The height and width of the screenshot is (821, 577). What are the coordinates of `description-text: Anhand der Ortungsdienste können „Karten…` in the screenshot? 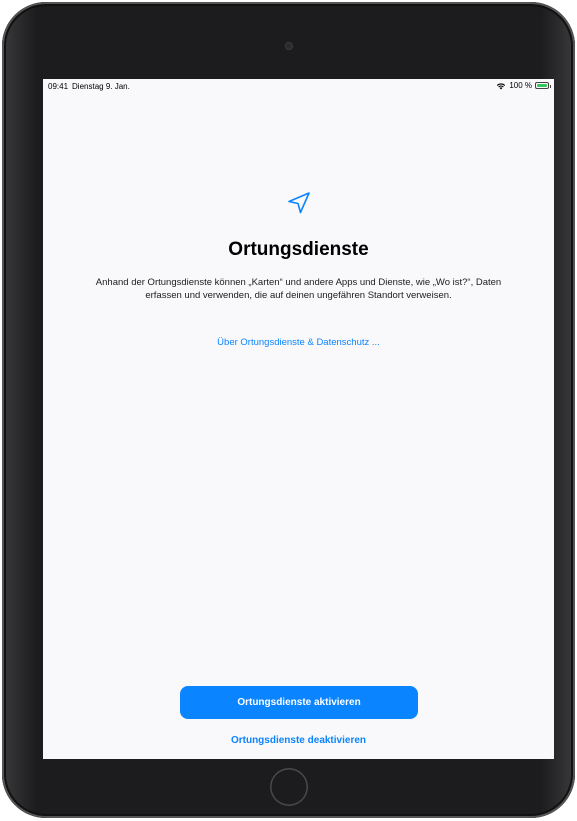 It's located at (298, 289).